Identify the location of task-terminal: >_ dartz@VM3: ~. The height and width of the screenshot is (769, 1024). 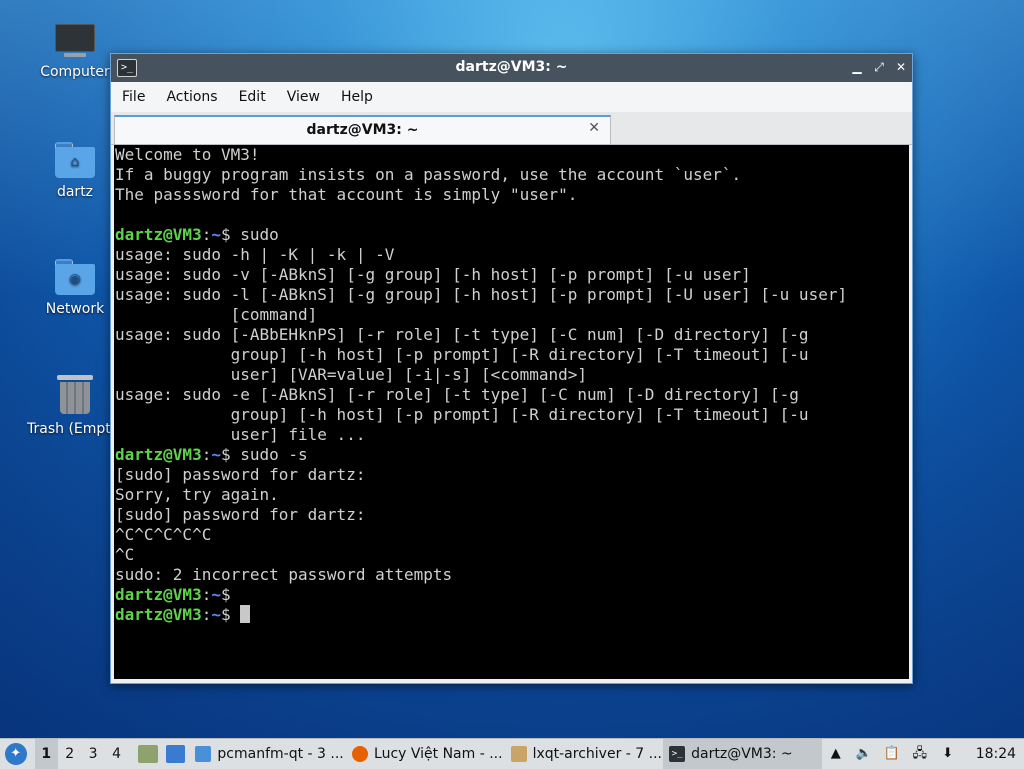
(742, 754).